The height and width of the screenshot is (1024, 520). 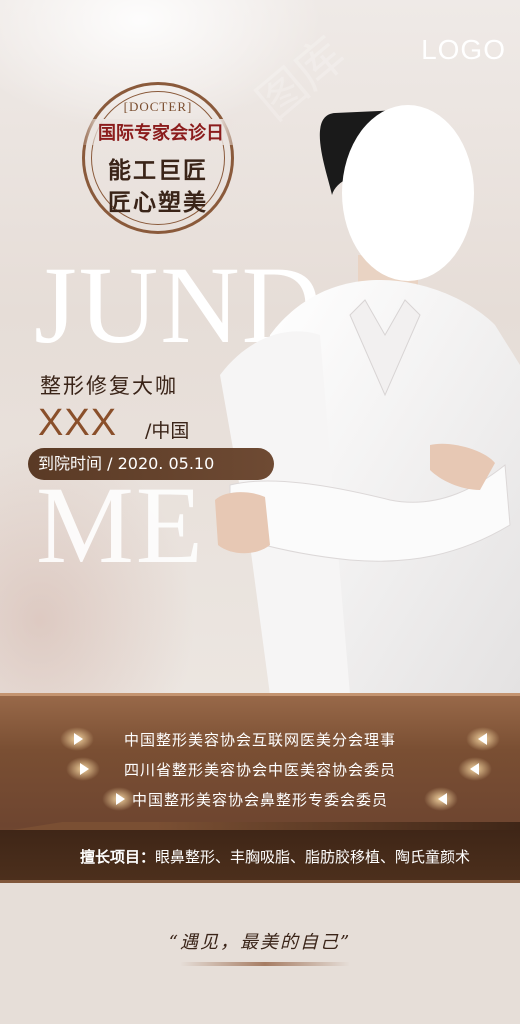 I want to click on visit-date-pill: 到院时间 / 2020. 05.10, so click(x=151, y=464).